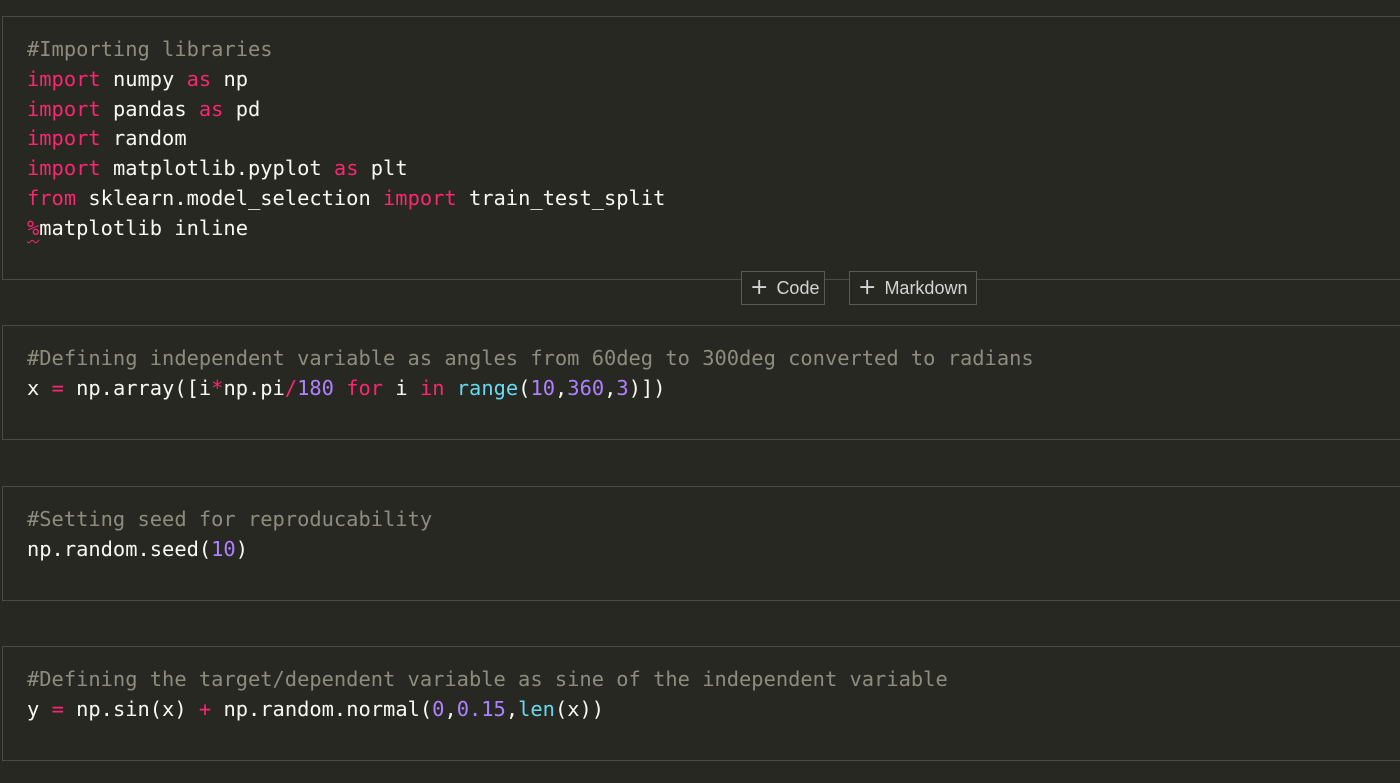 The width and height of the screenshot is (1400, 783). Describe the element at coordinates (315, 387) in the screenshot. I see `code-token: 180` at that location.